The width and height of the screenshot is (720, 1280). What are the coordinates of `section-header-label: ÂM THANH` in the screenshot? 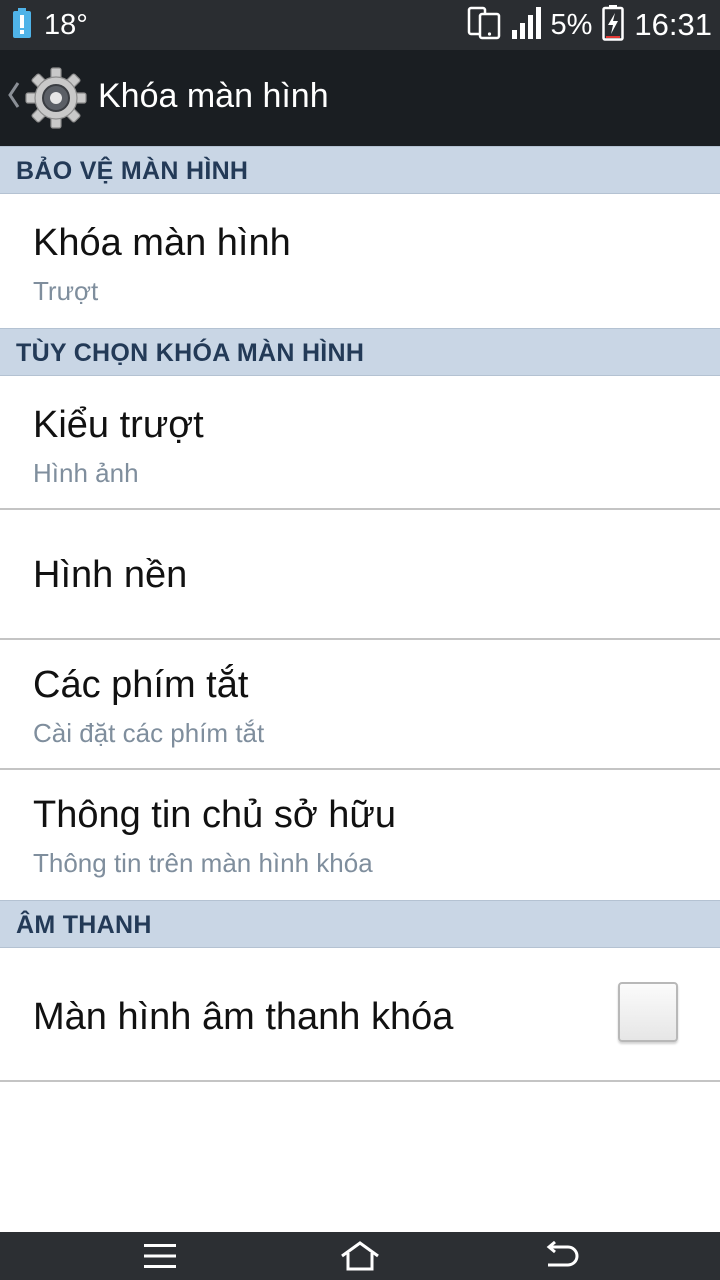 It's located at (84, 925).